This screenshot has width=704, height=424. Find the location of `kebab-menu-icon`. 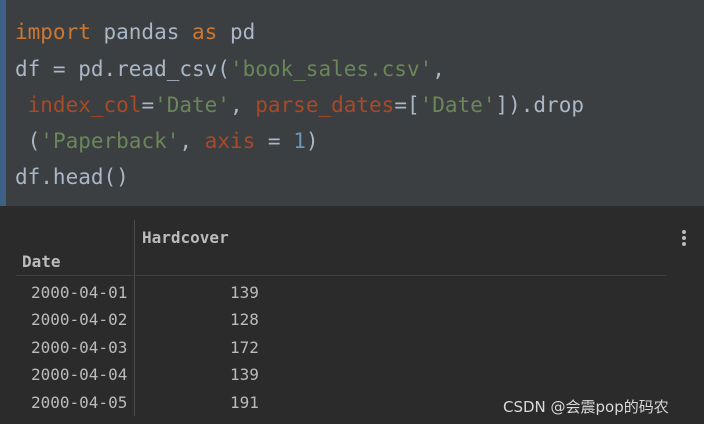

kebab-menu-icon is located at coordinates (684, 238).